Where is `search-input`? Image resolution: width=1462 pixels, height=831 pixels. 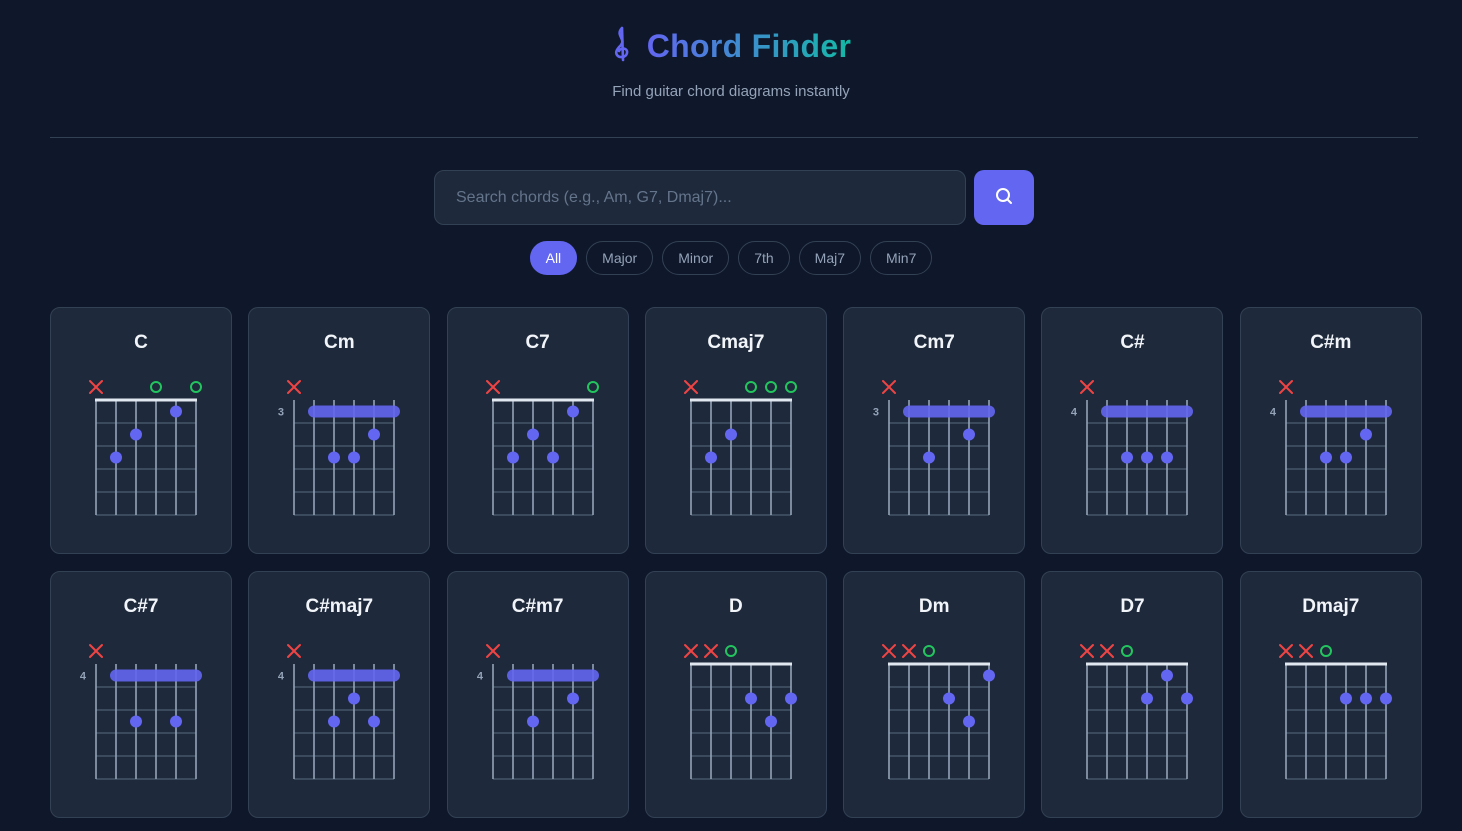 search-input is located at coordinates (700, 197).